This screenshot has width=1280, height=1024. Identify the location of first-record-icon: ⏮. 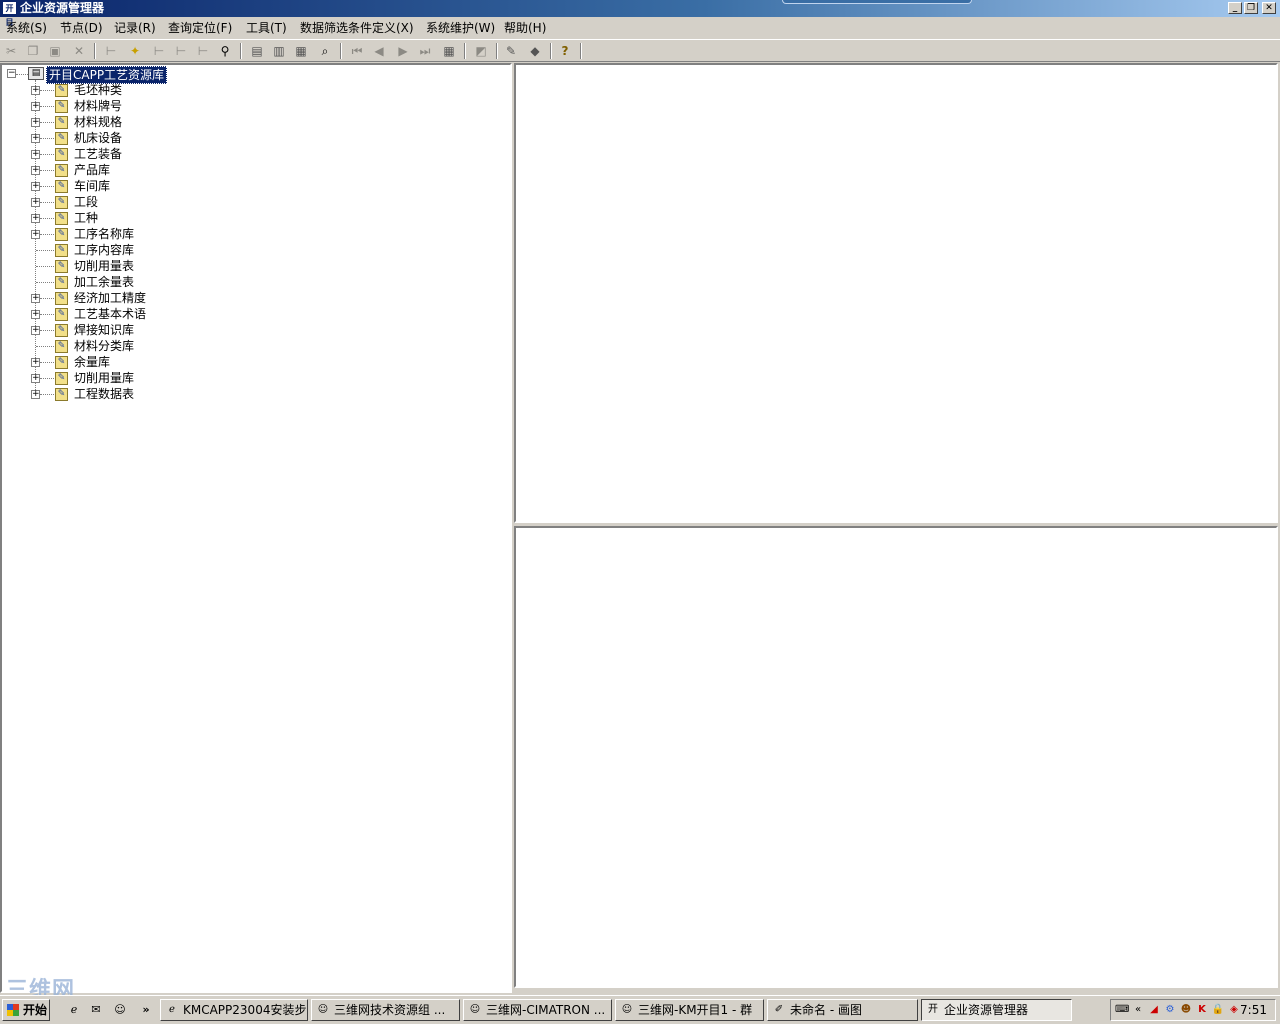
(357, 51).